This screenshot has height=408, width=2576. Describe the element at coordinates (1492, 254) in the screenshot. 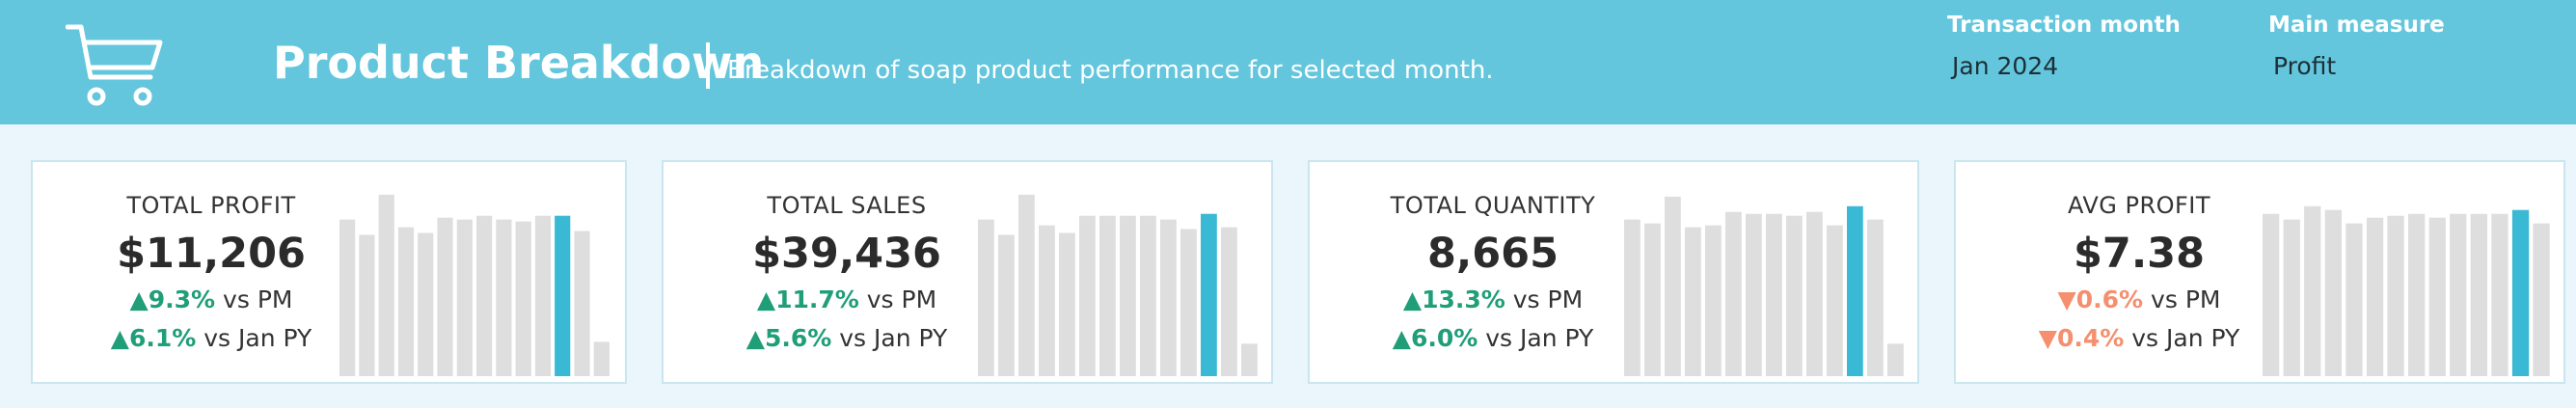

I see `kpi-value: 8,665` at that location.